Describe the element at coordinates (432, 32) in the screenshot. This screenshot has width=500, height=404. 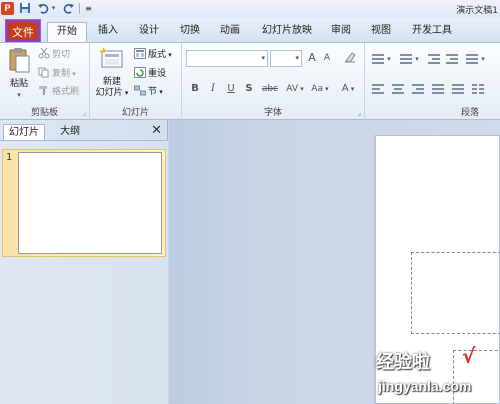
I see `tab-developer: 开发工具` at that location.